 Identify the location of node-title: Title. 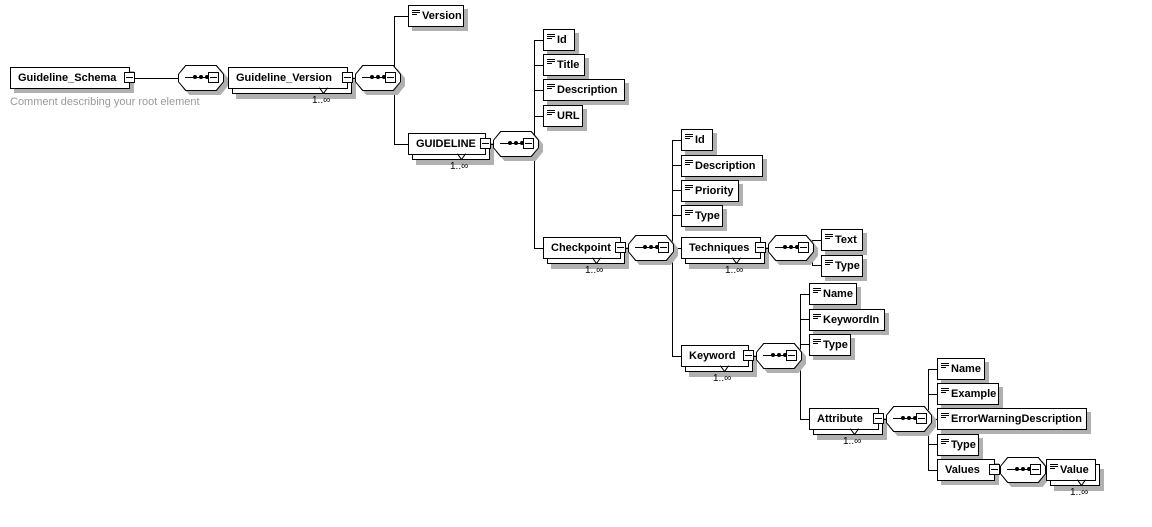
(566, 67).